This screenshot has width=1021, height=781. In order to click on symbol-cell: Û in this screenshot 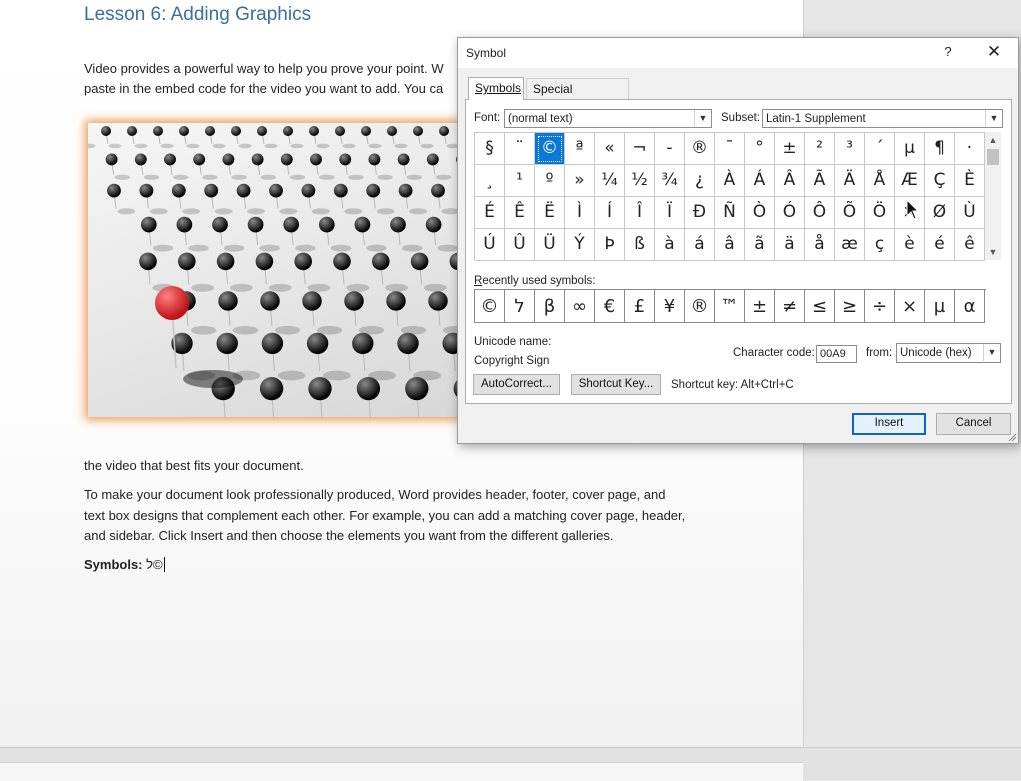, I will do `click(520, 245)`.